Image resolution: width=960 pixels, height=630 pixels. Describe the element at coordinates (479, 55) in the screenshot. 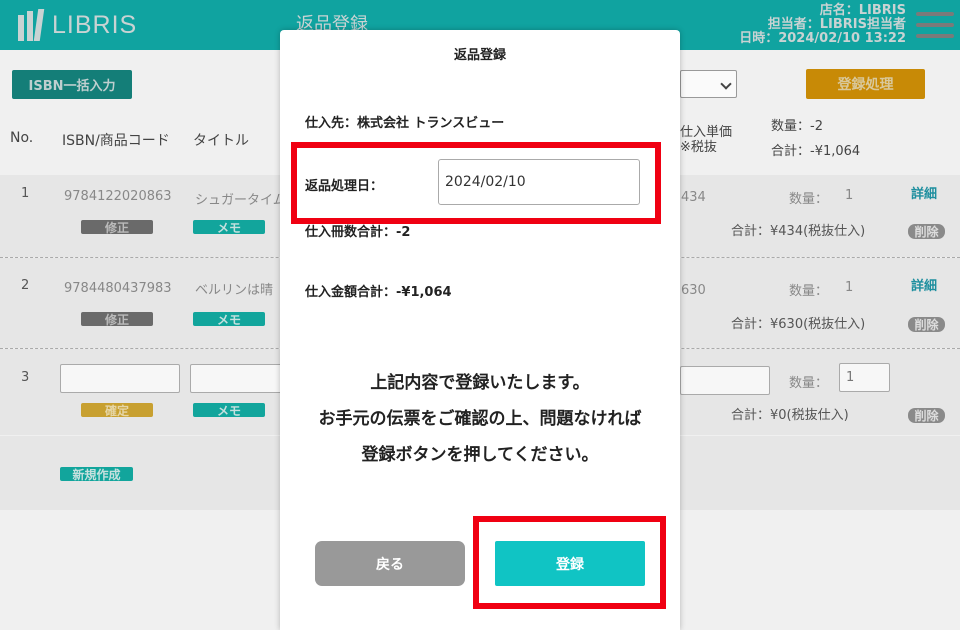

I see `dialog-title: 返品登録` at that location.